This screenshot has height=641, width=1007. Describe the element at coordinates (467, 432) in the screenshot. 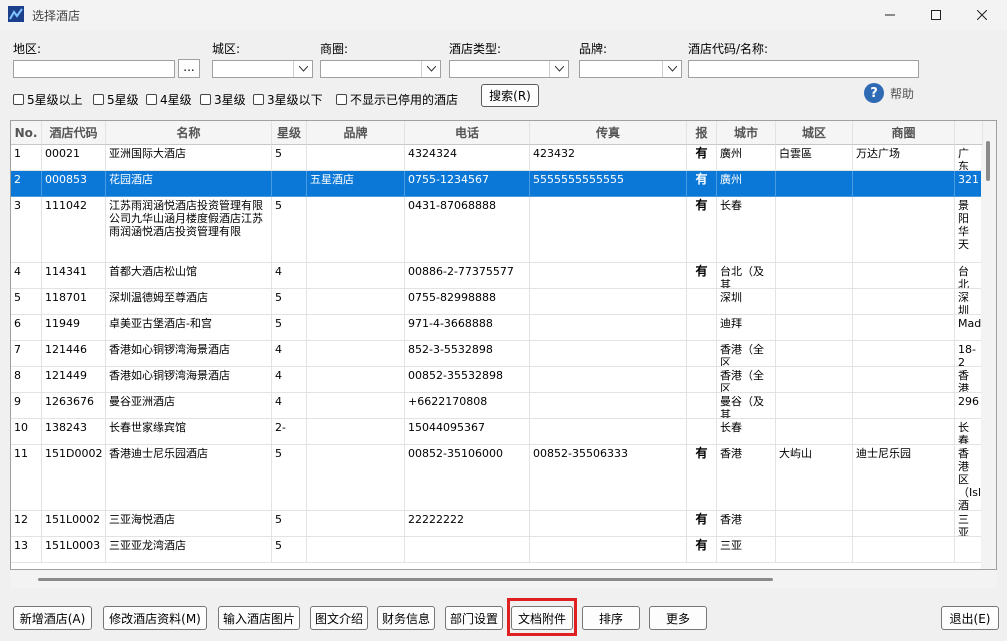

I see `table-cell: 15044095367` at that location.